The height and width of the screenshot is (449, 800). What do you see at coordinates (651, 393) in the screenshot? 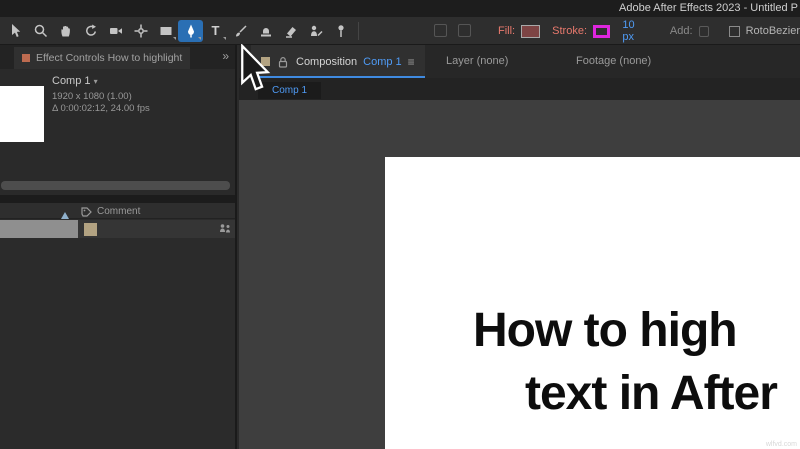
I see `canvas-text-line-2: text in After` at bounding box center [651, 393].